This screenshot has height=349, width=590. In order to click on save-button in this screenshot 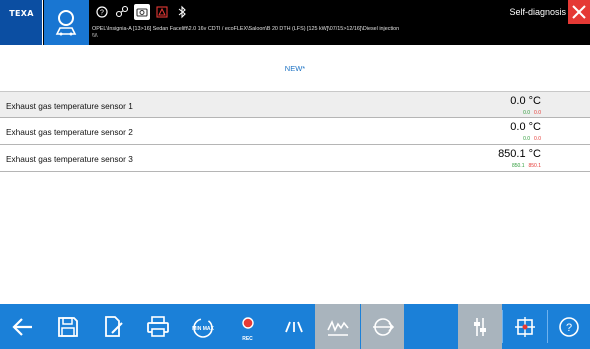, I will do `click(67, 326)`.